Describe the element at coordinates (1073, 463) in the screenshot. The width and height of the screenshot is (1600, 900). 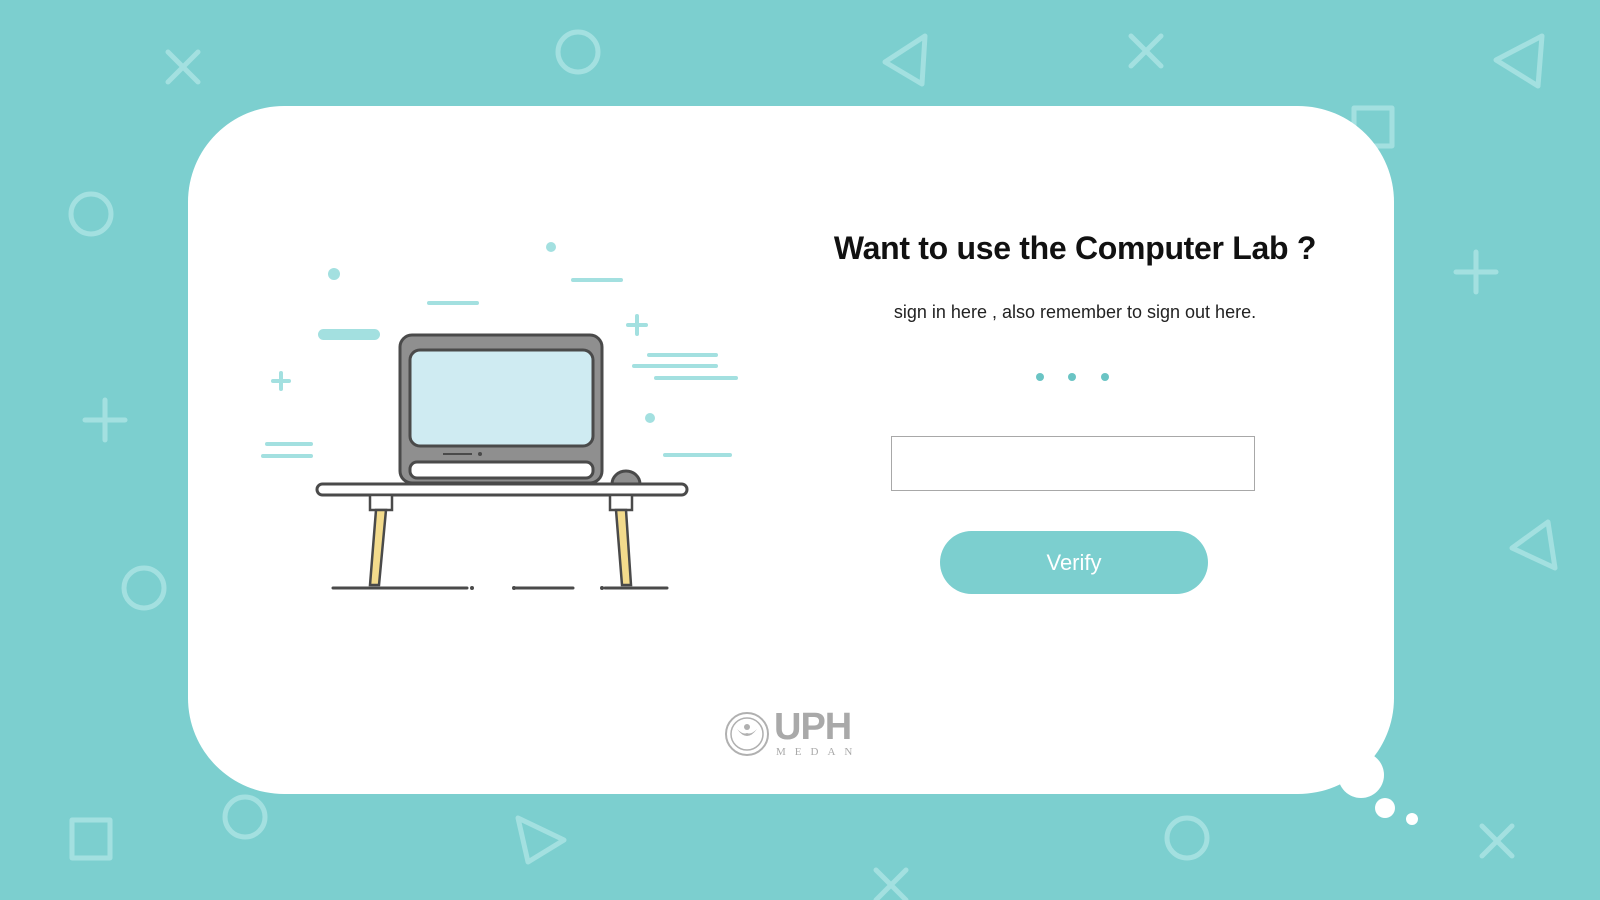
I see `id-input` at that location.